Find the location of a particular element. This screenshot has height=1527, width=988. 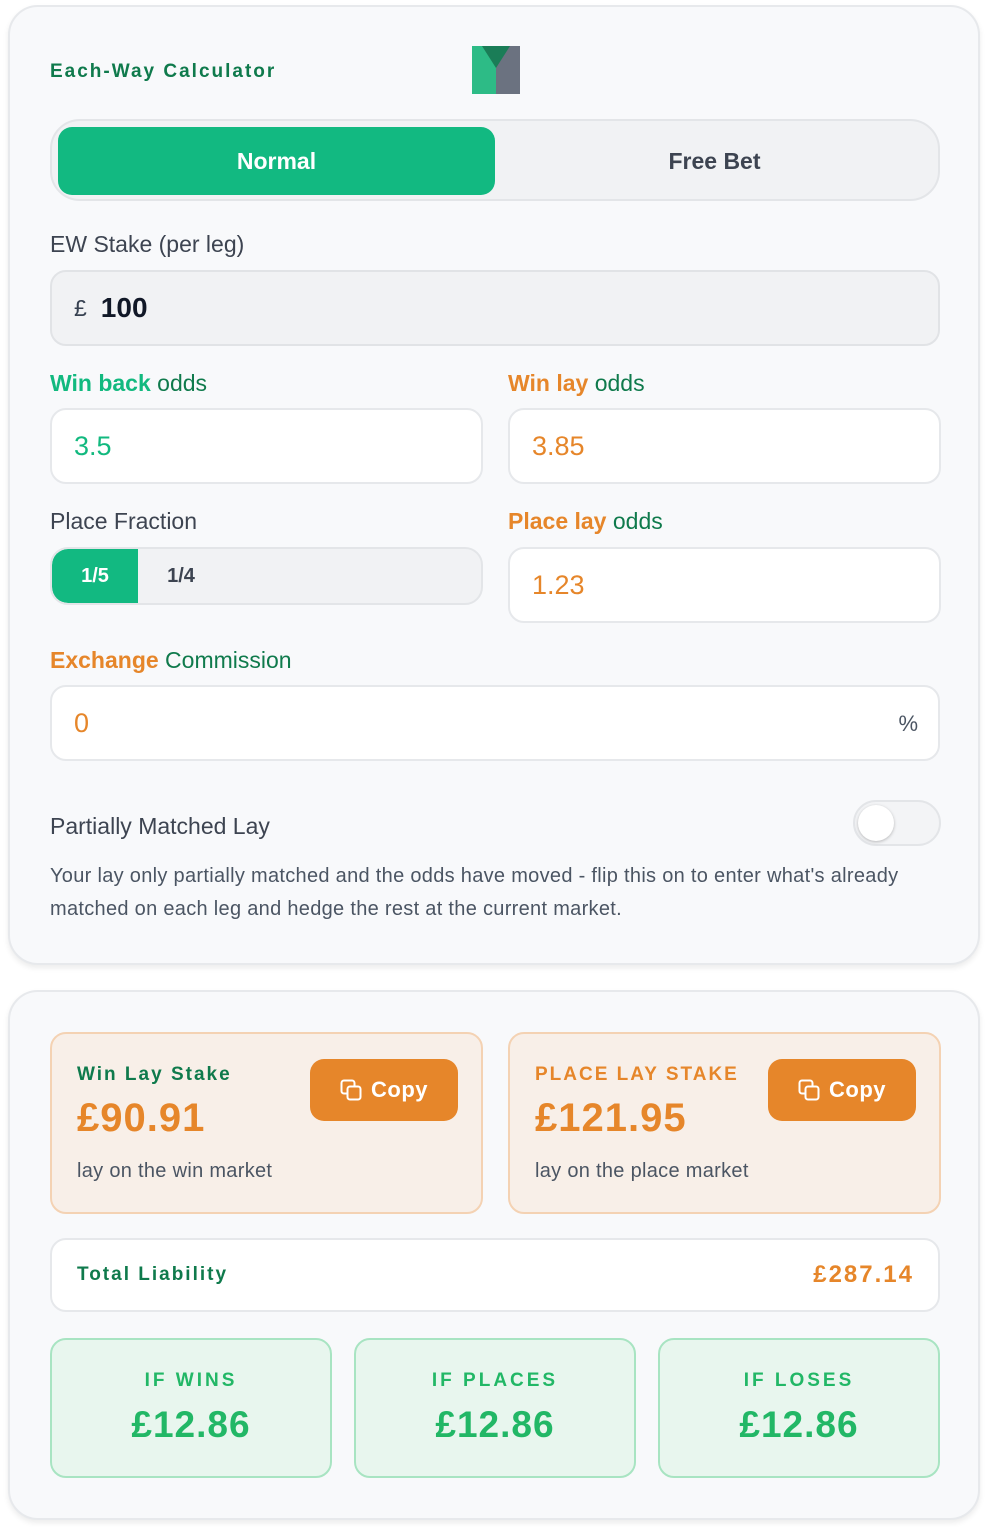

commission-label-b: Commission is located at coordinates (225, 660).